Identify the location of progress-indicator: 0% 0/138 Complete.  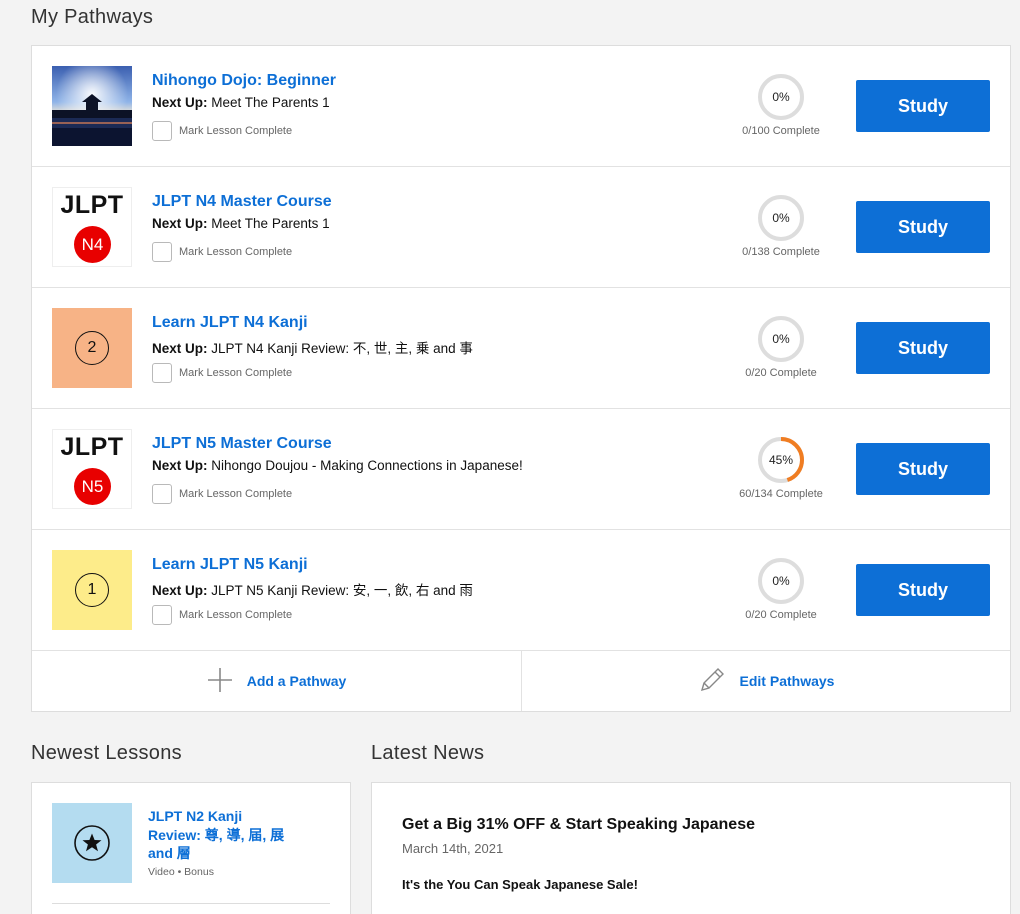
(781, 228).